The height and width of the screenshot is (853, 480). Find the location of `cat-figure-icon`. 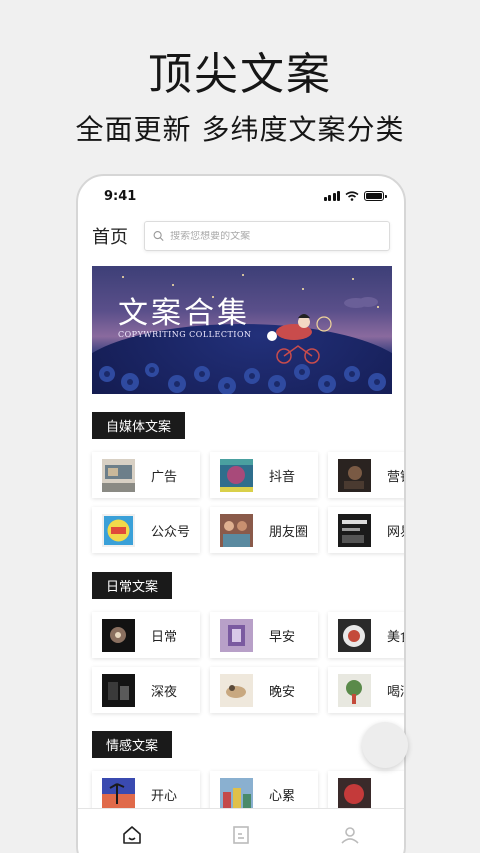

cat-figure-icon is located at coordinates (299, 339).